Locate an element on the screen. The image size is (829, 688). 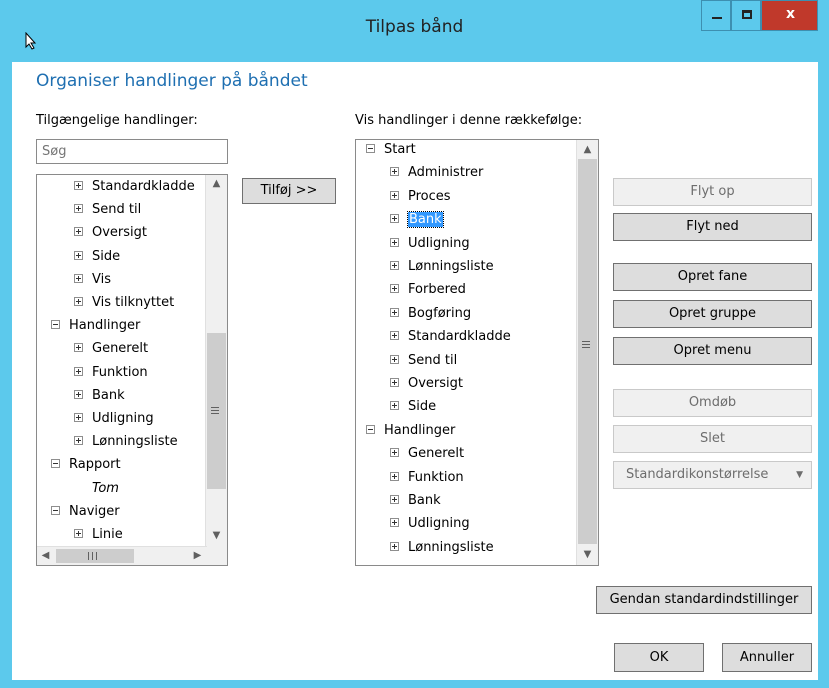
tree-item-label: Oversigt is located at coordinates (120, 233).